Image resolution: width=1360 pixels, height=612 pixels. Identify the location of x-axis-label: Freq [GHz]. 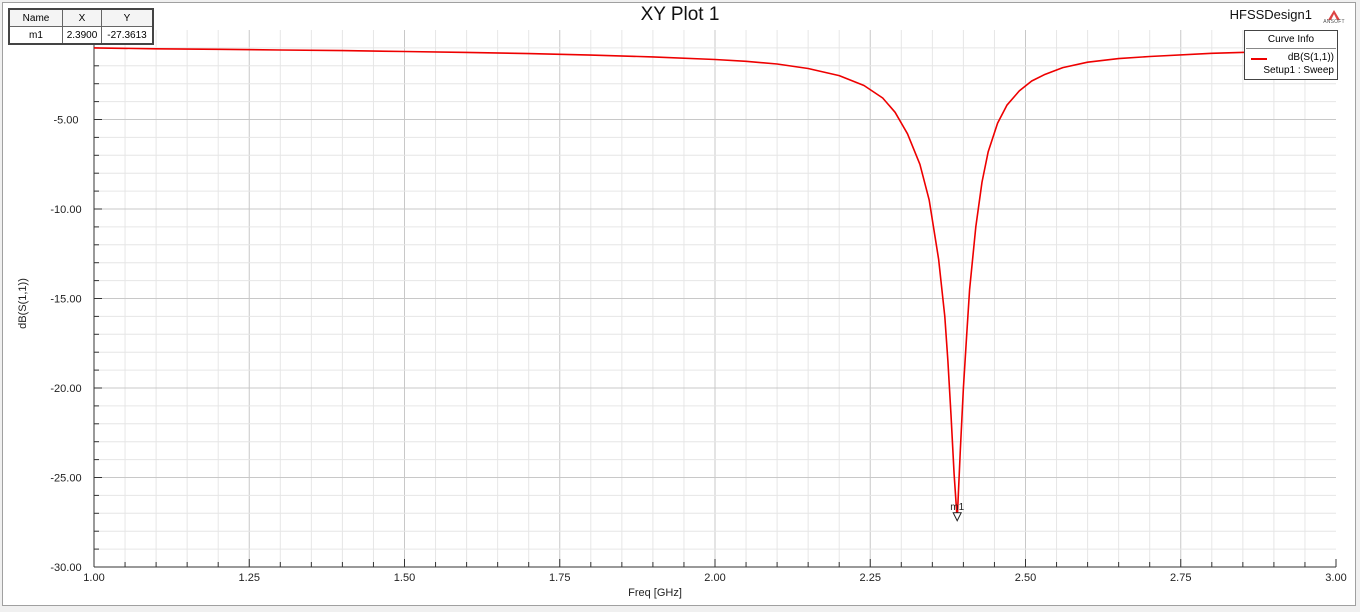
(655, 593).